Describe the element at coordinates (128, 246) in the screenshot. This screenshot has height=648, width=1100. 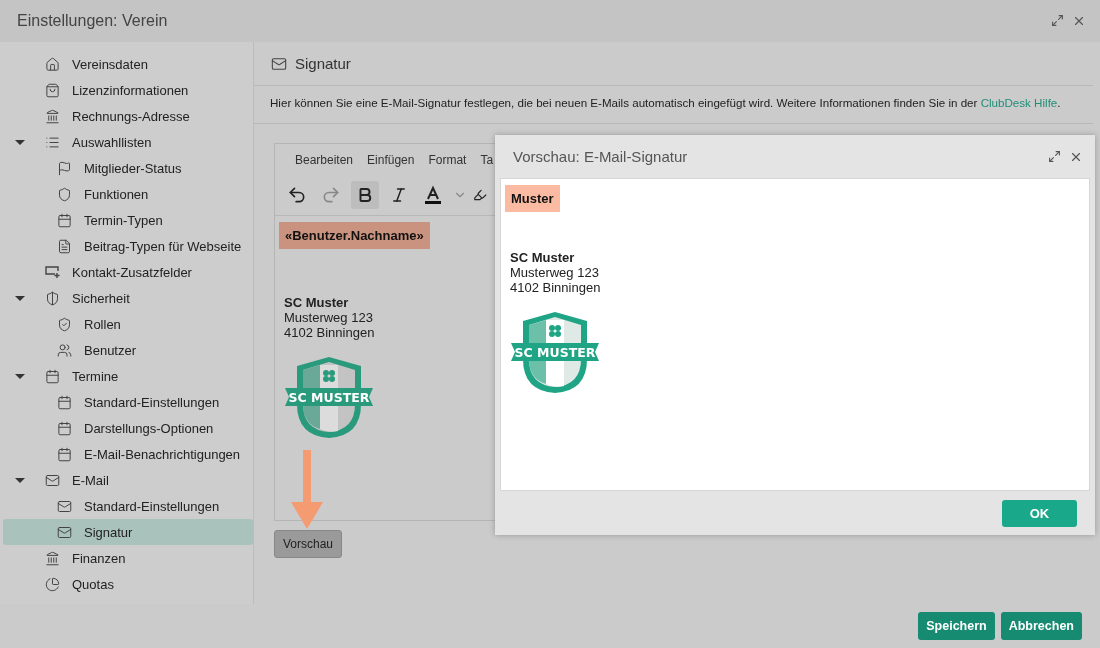
I see `sidebar-item: Beitrag-Typen für Webseite` at that location.